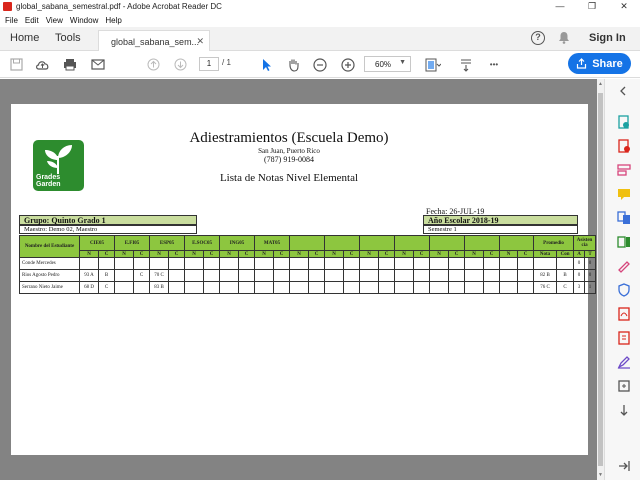  I want to click on fill-sign-icon, so click(624, 266).